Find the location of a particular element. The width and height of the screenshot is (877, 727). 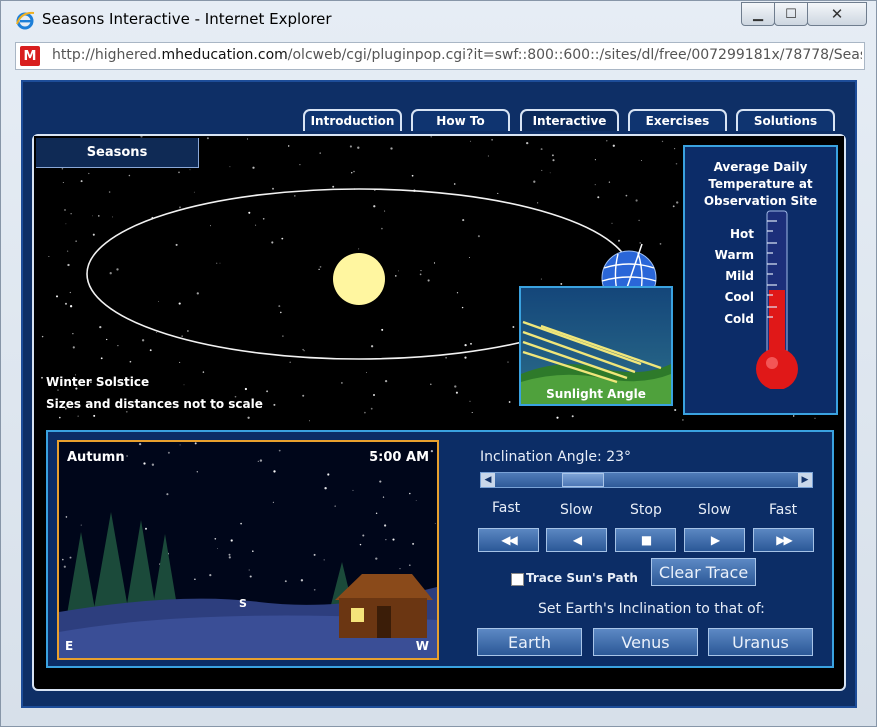

close-button: ✕ is located at coordinates (837, 14).